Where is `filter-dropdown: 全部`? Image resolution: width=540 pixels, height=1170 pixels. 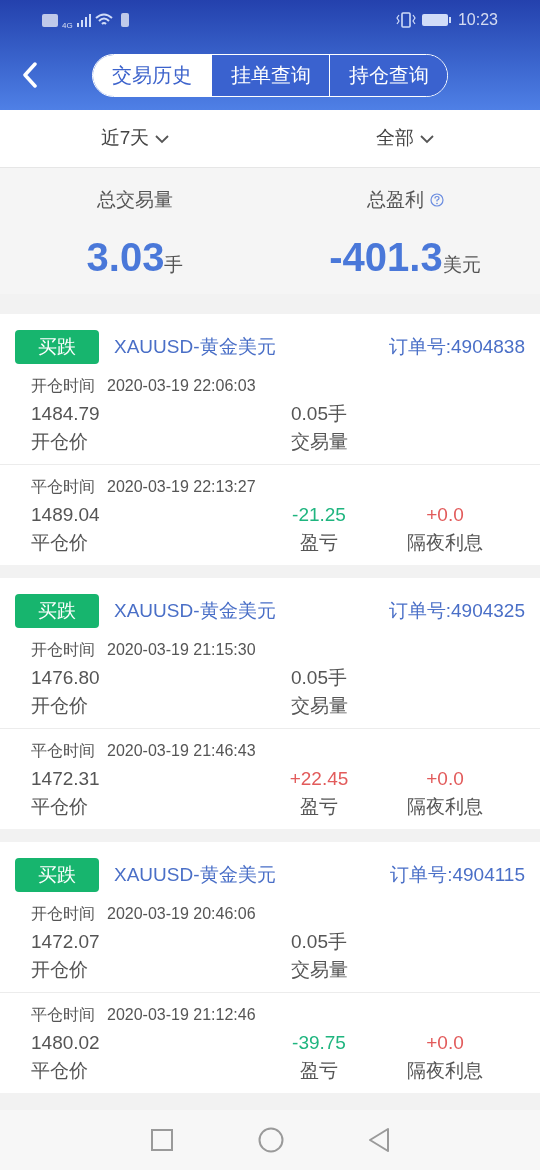 filter-dropdown: 全部 is located at coordinates (405, 138).